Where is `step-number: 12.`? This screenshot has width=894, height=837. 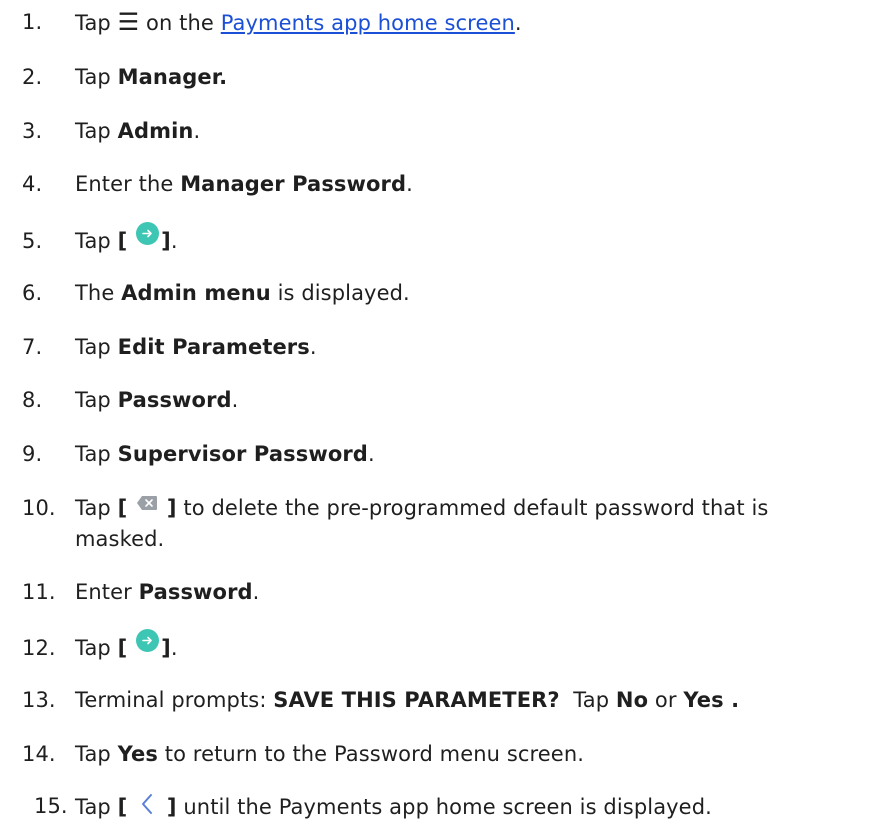
step-number: 12. is located at coordinates (39, 648).